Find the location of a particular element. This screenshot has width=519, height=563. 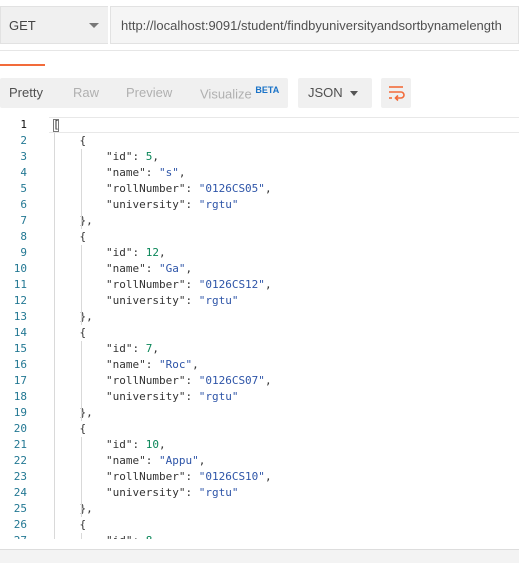

method-label: GET is located at coordinates (22, 25).